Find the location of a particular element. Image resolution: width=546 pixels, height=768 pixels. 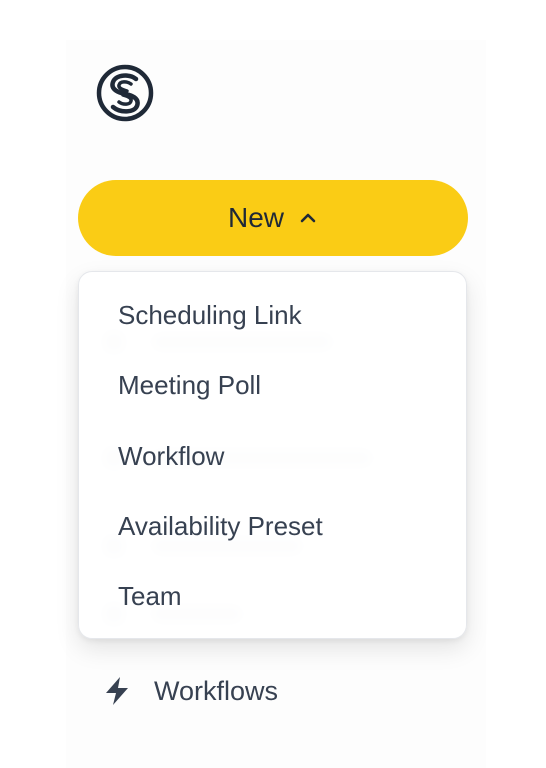

menu-item-team: Team is located at coordinates (150, 596).